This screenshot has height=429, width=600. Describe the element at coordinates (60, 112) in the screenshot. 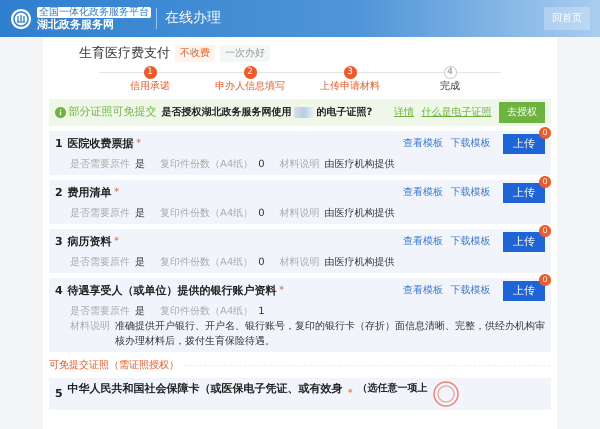

I see `info-icon` at that location.